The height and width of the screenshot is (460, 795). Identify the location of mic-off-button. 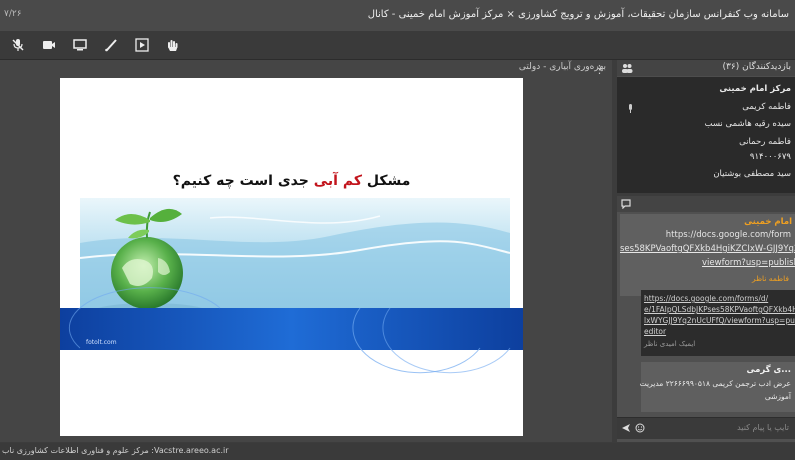
(18, 45).